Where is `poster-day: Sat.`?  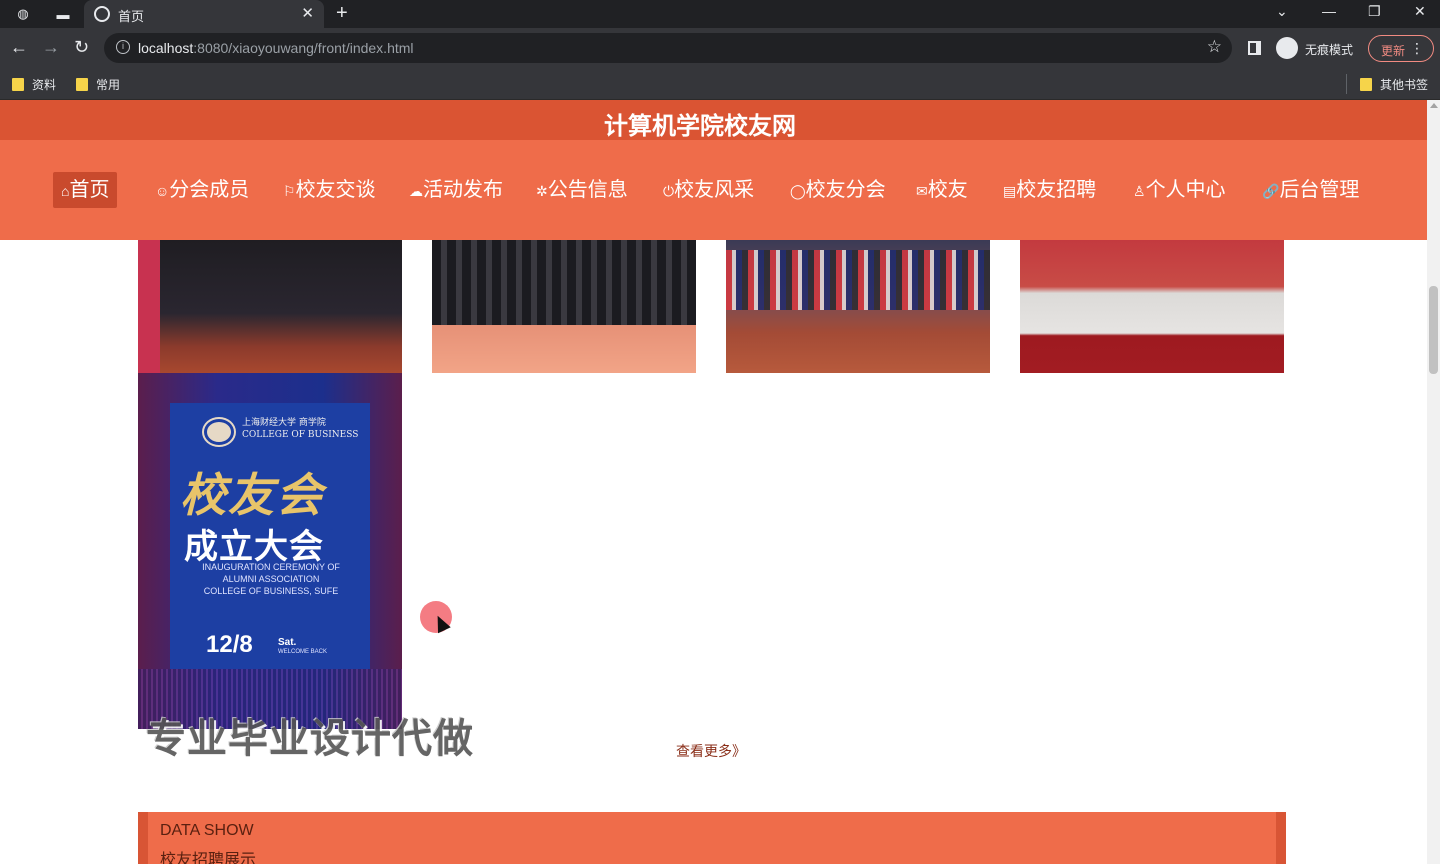 poster-day: Sat. is located at coordinates (287, 642).